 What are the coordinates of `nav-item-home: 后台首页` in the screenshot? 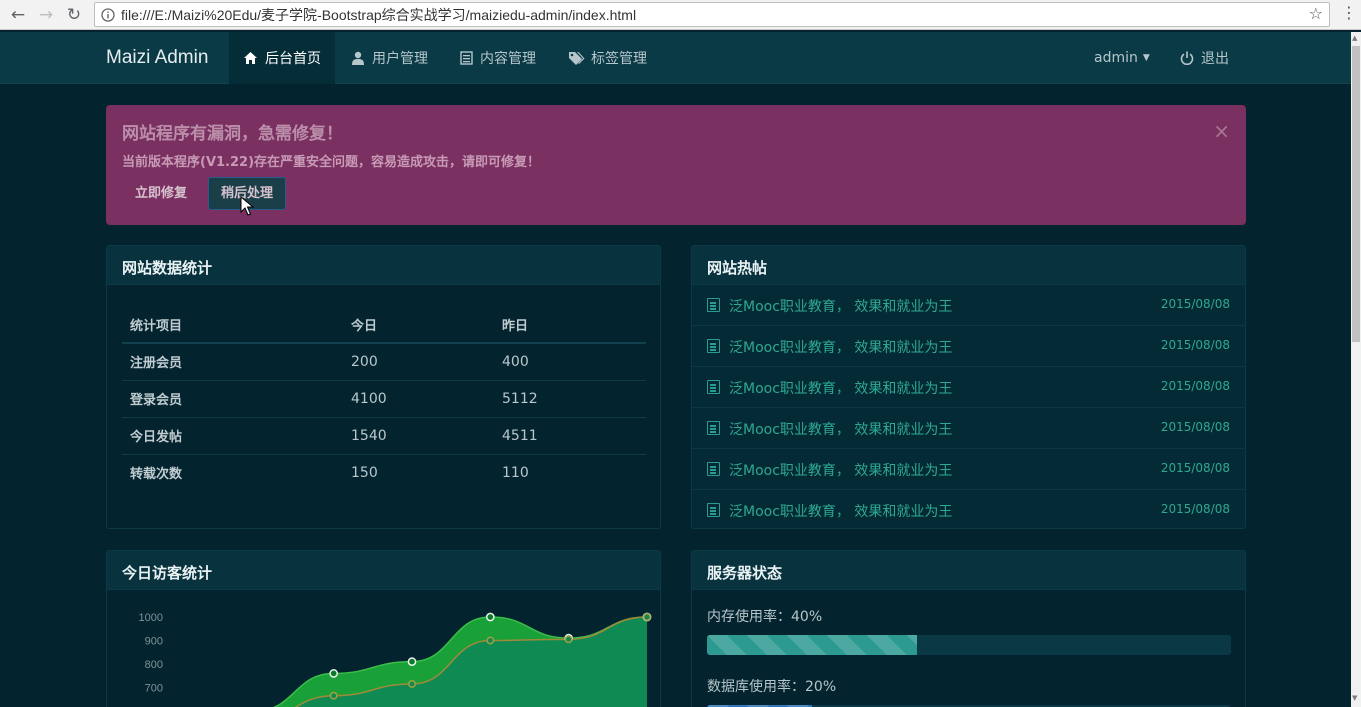 It's located at (282, 58).